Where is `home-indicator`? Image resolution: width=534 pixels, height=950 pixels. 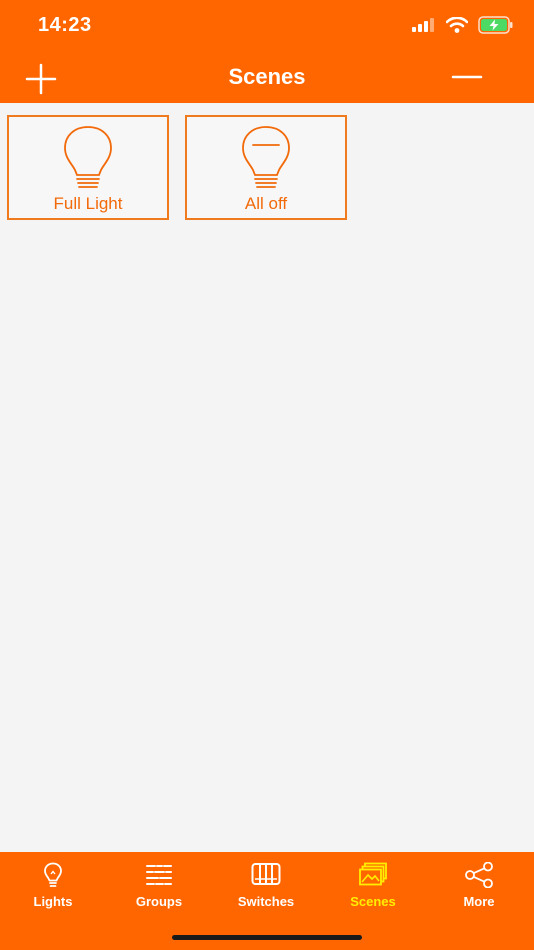
home-indicator is located at coordinates (267, 937).